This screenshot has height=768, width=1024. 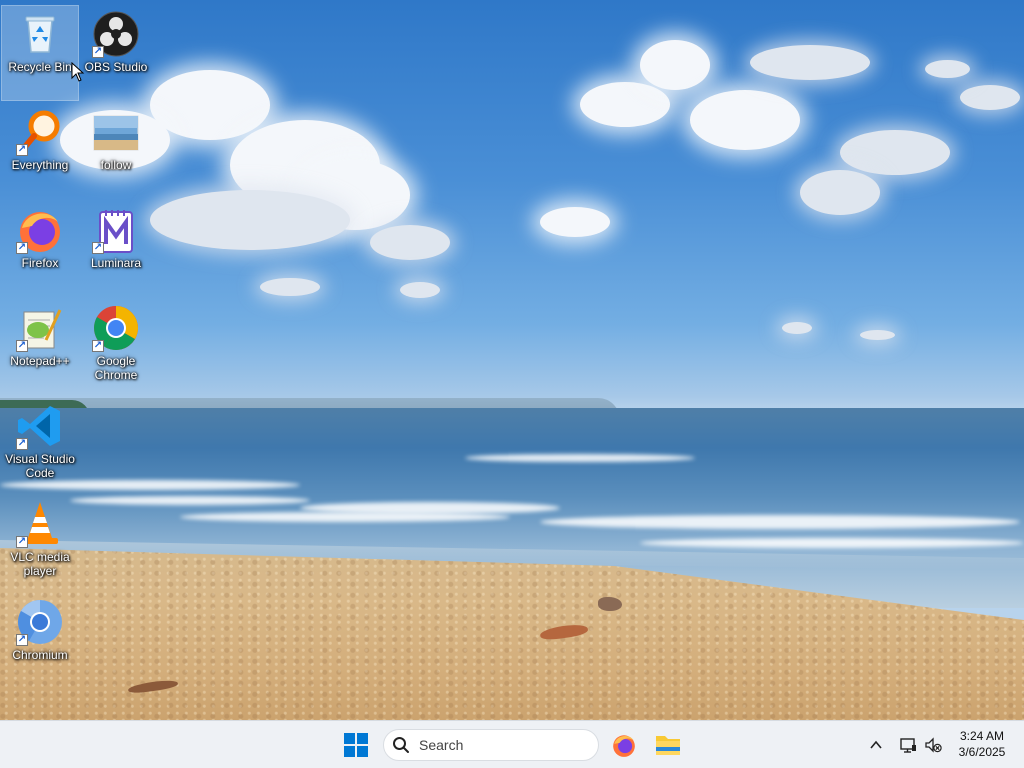 I want to click on desktop-icon-vlc: ↗ VLC media player, so click(x=40, y=543).